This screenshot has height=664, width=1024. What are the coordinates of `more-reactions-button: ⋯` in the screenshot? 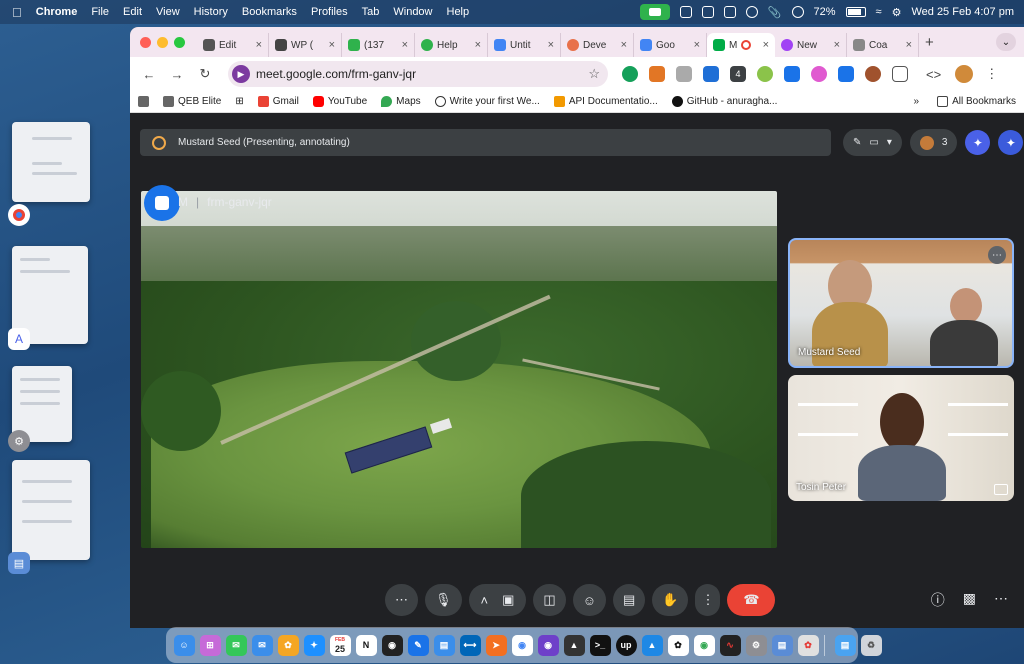 It's located at (401, 600).